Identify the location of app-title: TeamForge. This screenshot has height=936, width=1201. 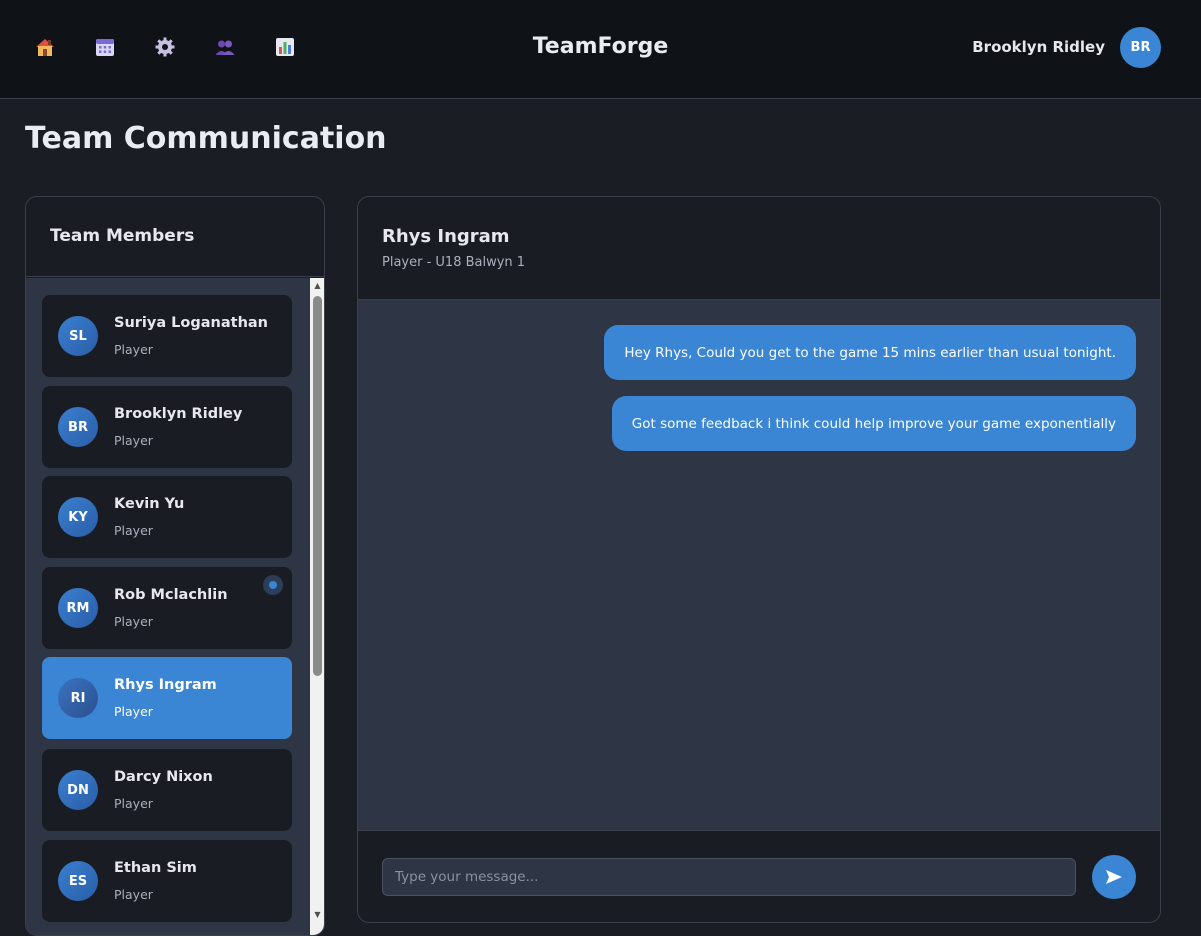
(600, 46).